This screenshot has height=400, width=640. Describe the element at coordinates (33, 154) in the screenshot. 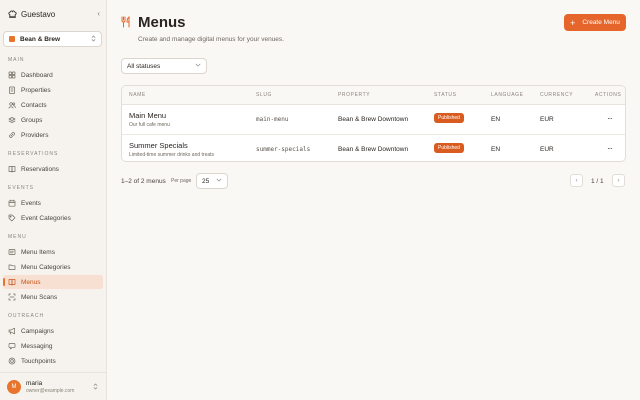

I see `sidebar-section-reservations: RESERVATIONS` at that location.